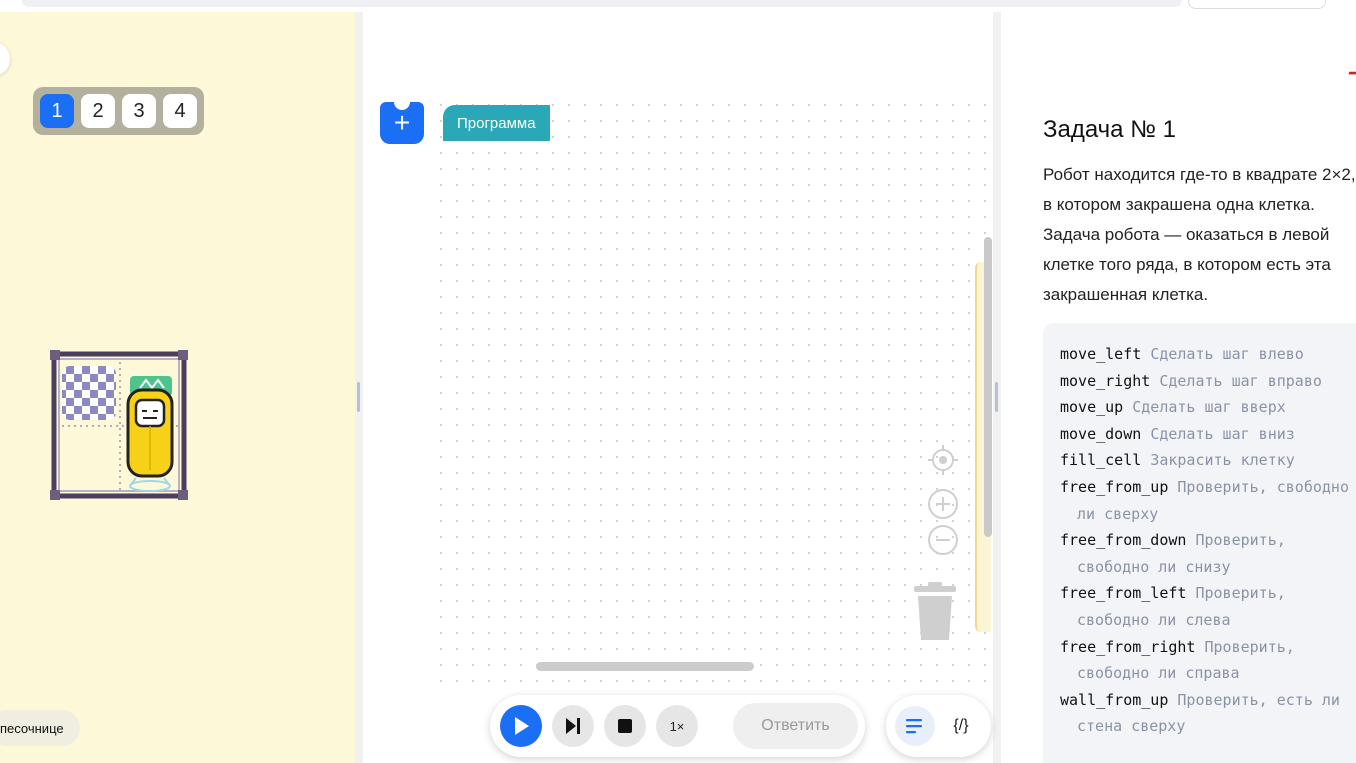 The height and width of the screenshot is (763, 1356). I want to click on level-tab-4: 4, so click(180, 111).